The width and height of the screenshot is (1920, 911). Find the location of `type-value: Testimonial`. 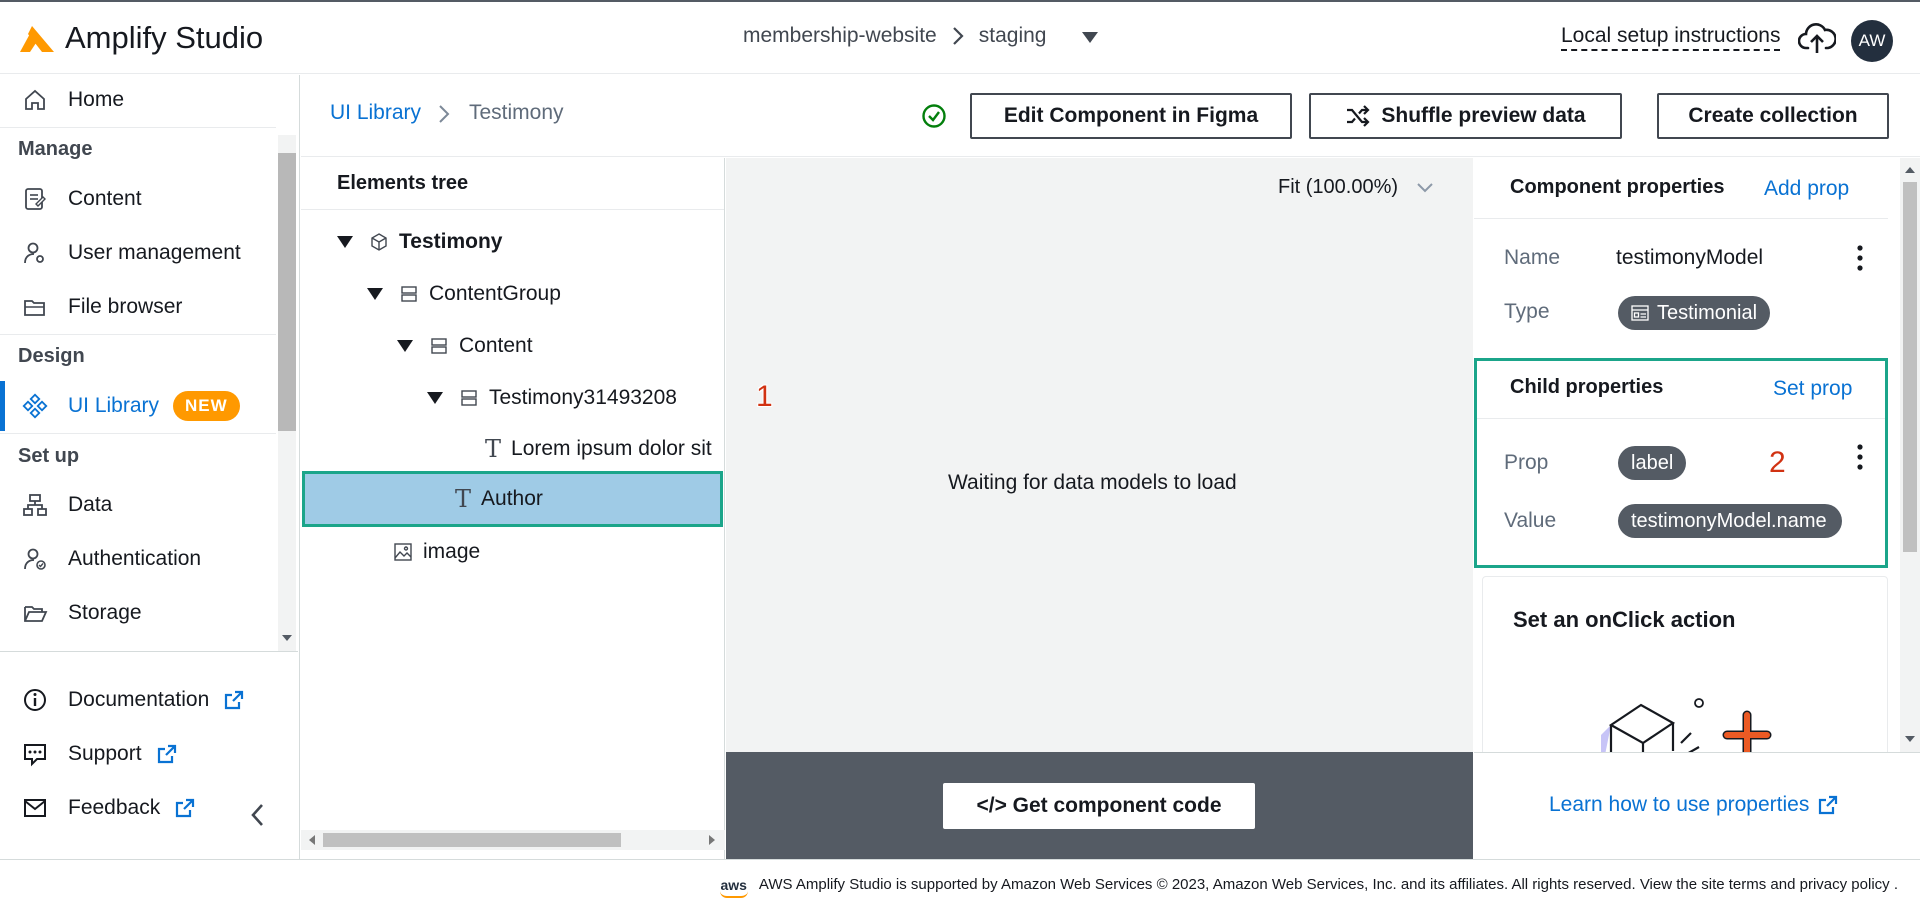

type-value: Testimonial is located at coordinates (1707, 312).